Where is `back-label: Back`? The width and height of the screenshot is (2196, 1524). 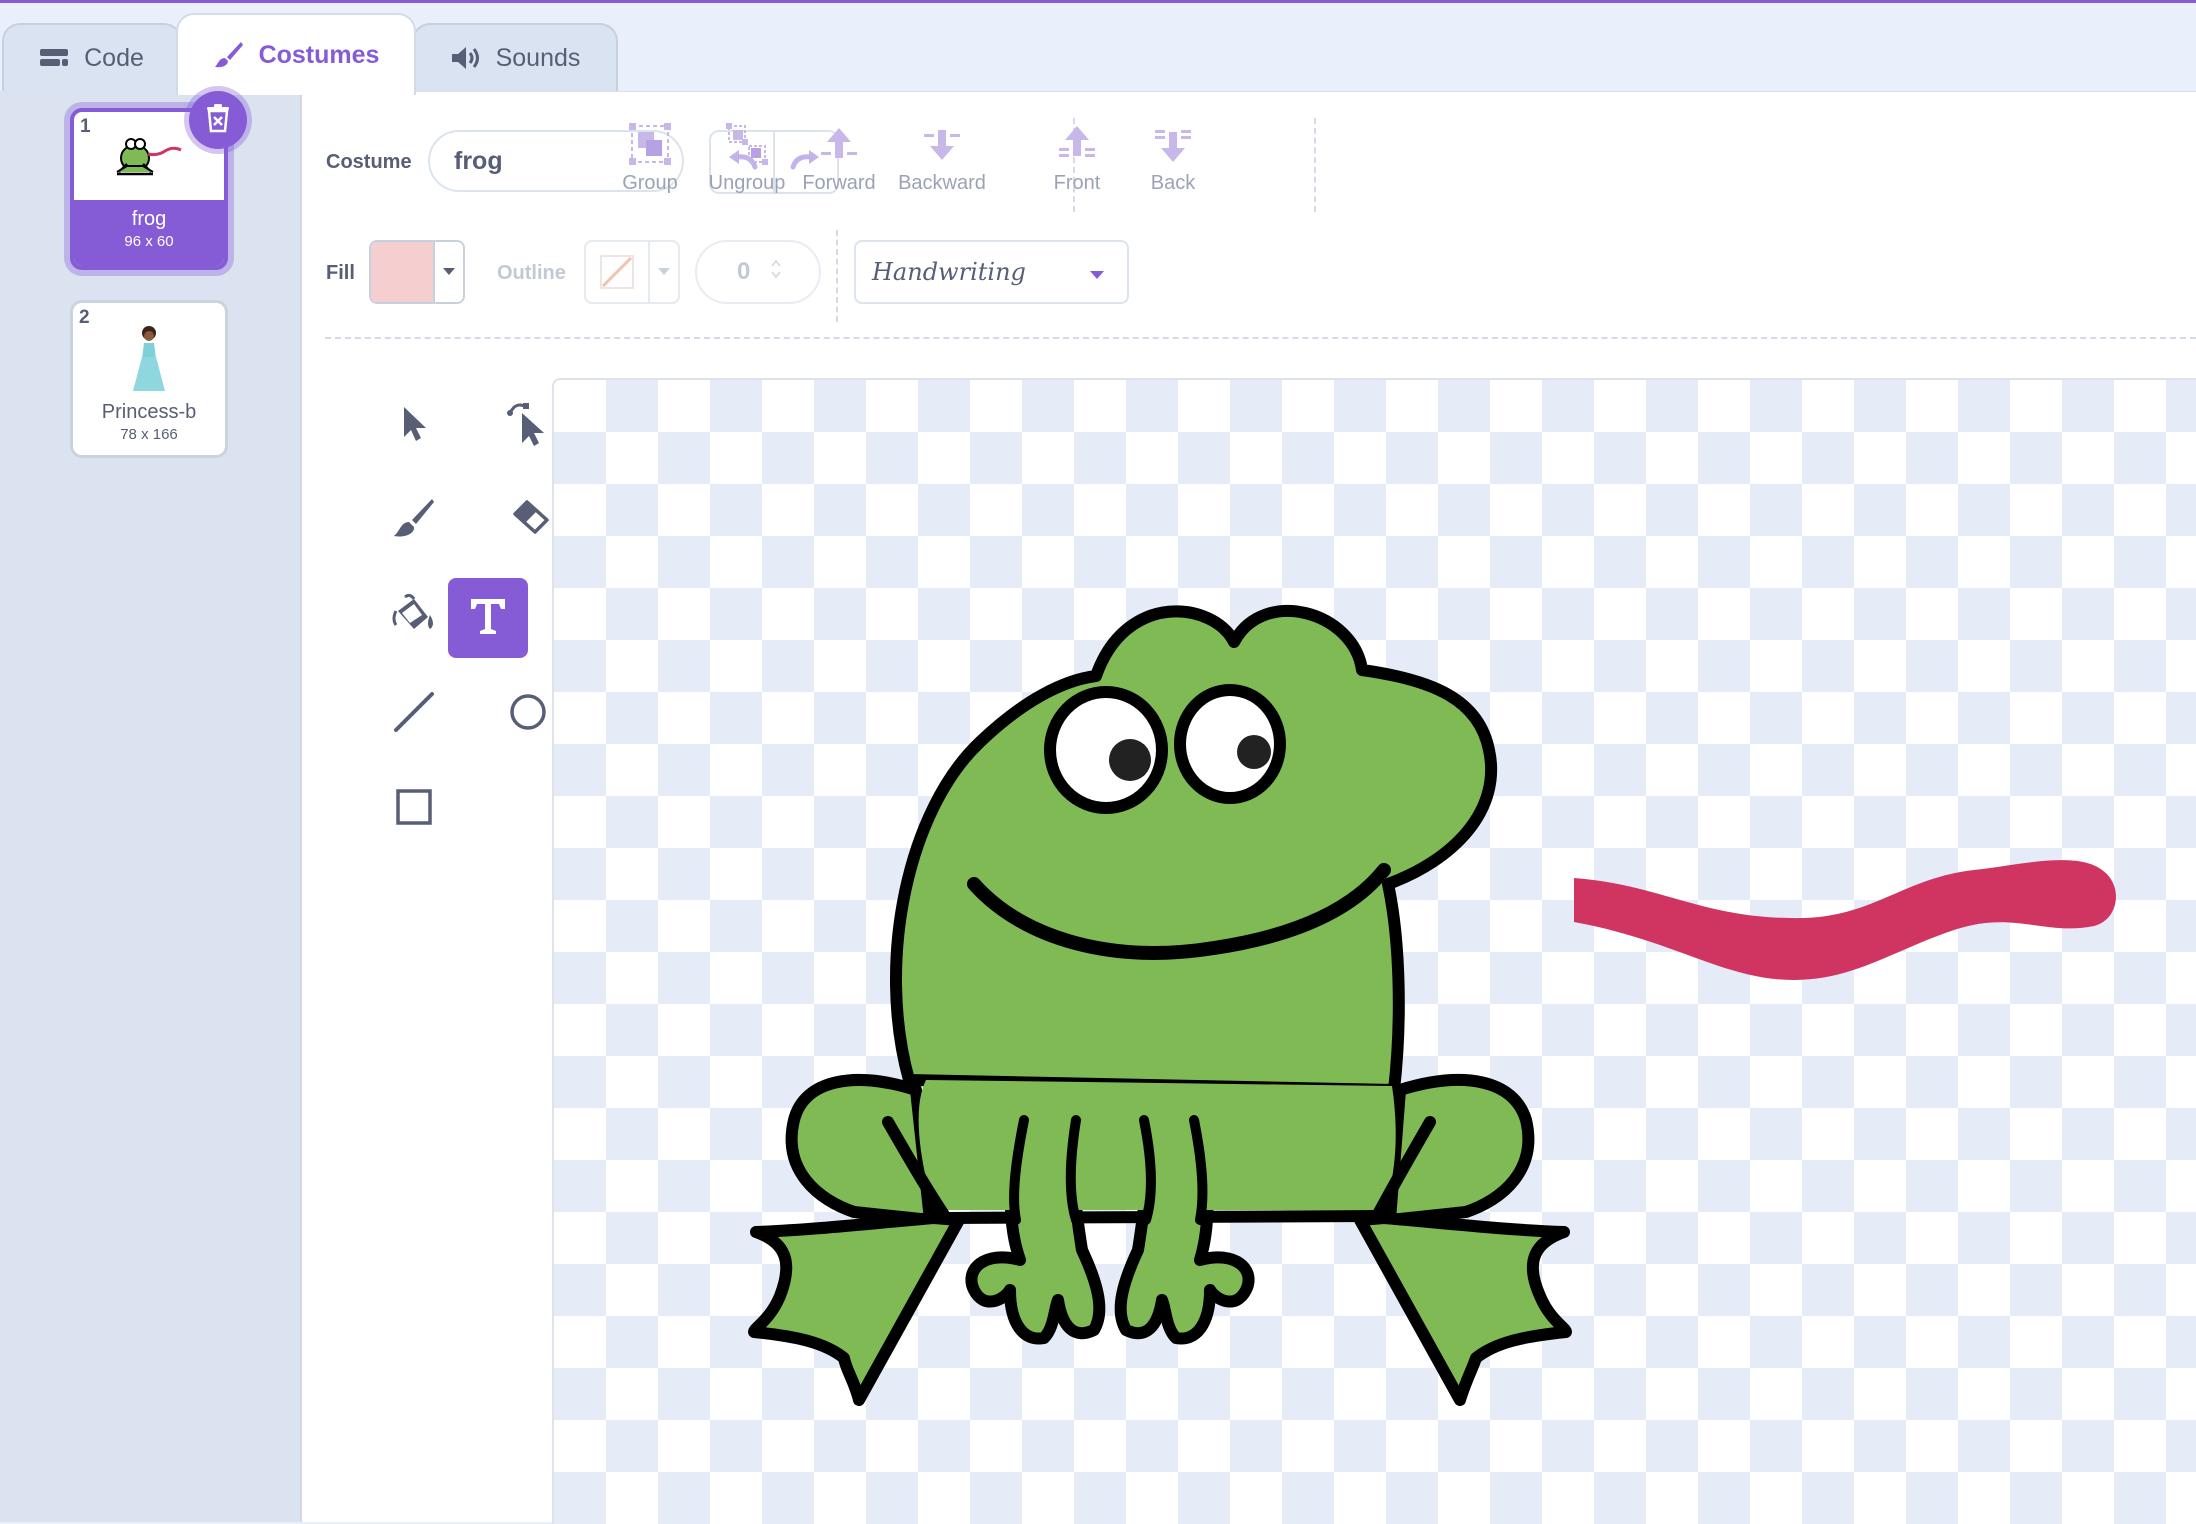
back-label: Back is located at coordinates (1173, 183).